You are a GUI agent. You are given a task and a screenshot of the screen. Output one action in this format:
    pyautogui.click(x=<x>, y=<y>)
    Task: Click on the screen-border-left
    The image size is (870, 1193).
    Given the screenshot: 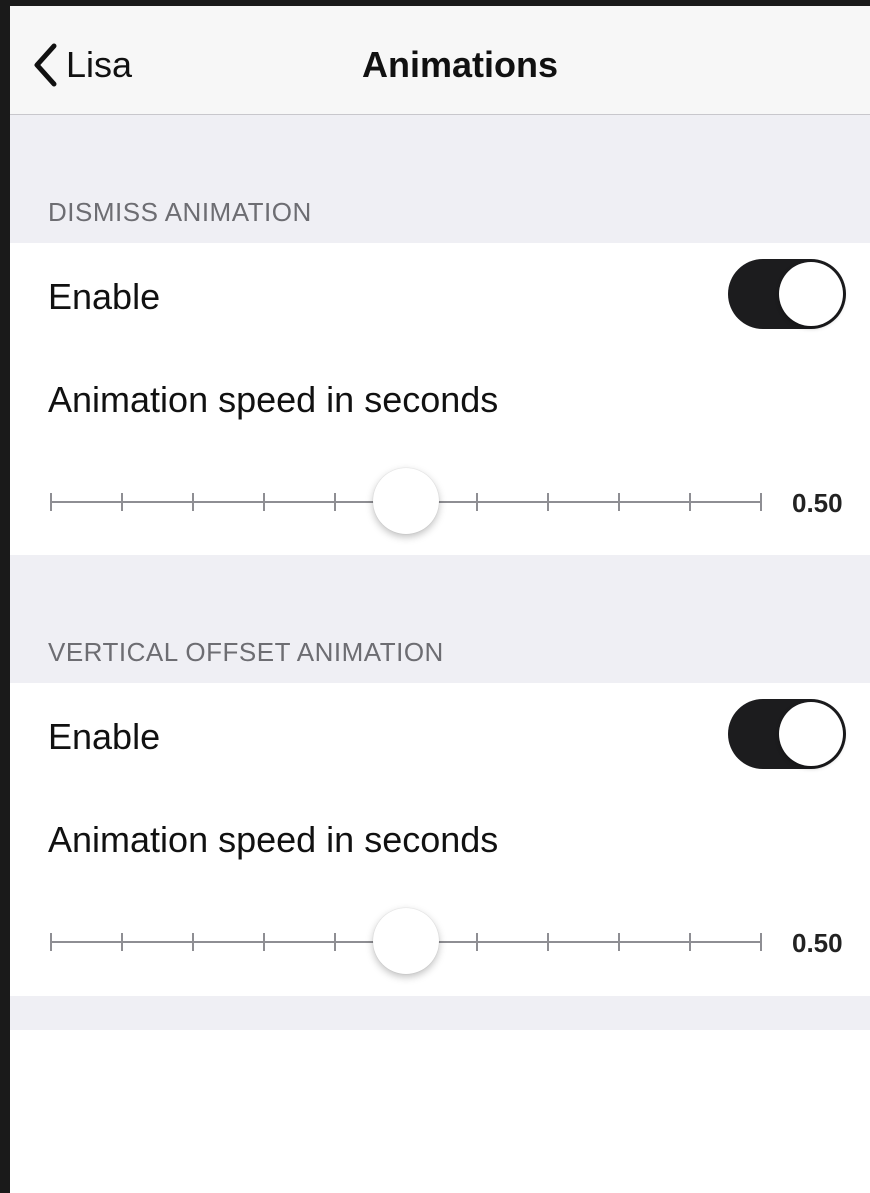 What is the action you would take?
    pyautogui.click(x=5, y=596)
    